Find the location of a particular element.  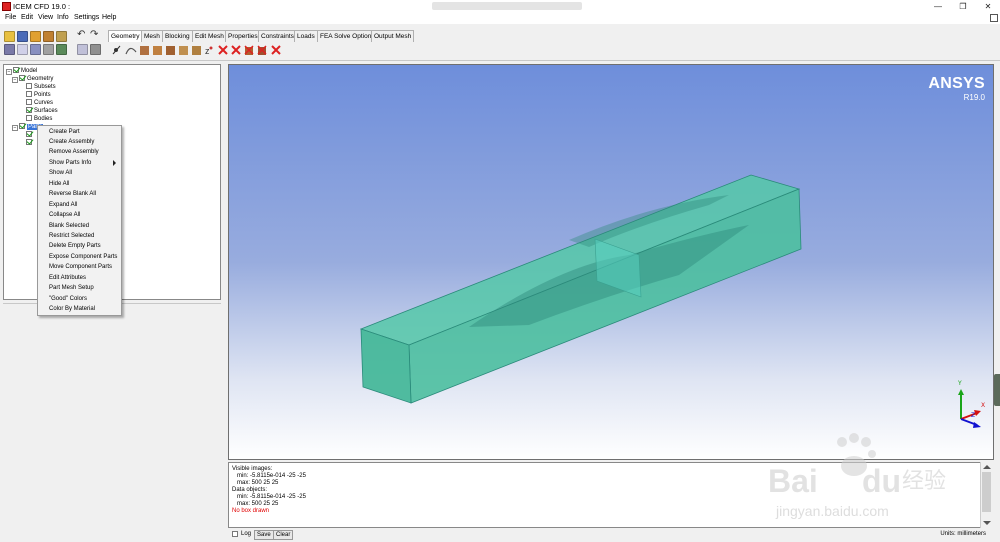

message-line: min: -5.8115e-014 -25 -25 is located at coordinates (269, 476).